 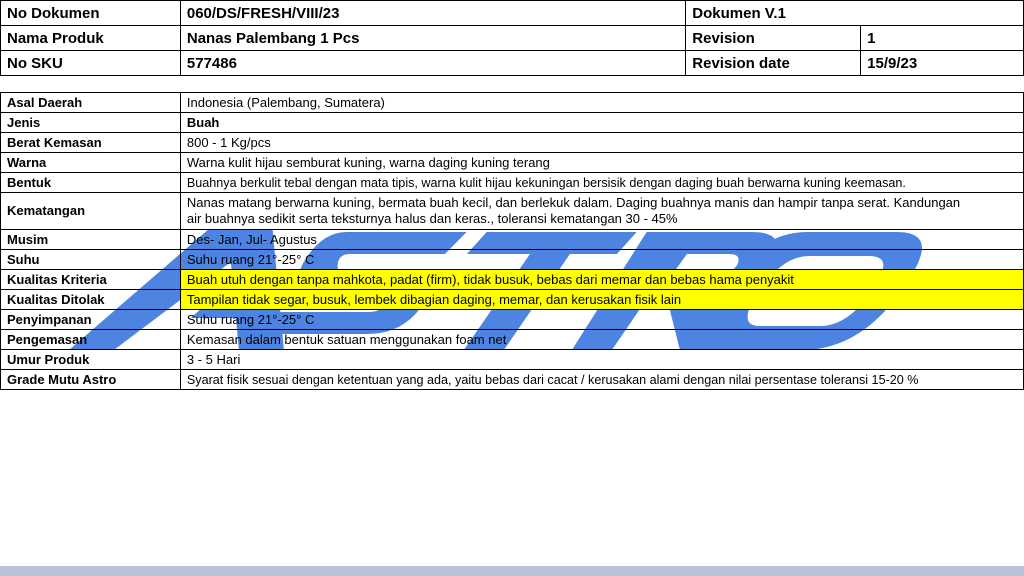 What do you see at coordinates (601, 142) in the screenshot?
I see `spec-value: 800 - 1 Kg/pcs` at bounding box center [601, 142].